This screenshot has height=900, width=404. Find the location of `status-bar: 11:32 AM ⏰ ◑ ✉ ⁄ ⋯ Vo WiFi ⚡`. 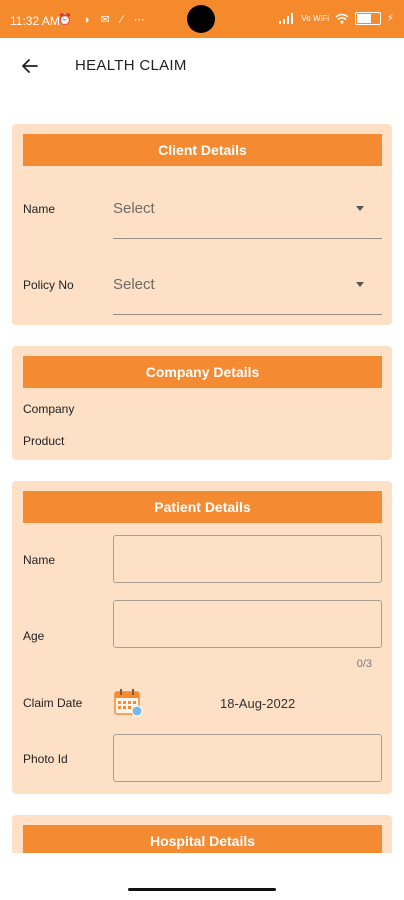

status-bar: 11:32 AM ⏰ ◑ ✉ ⁄ ⋯ Vo WiFi ⚡ is located at coordinates (202, 19).